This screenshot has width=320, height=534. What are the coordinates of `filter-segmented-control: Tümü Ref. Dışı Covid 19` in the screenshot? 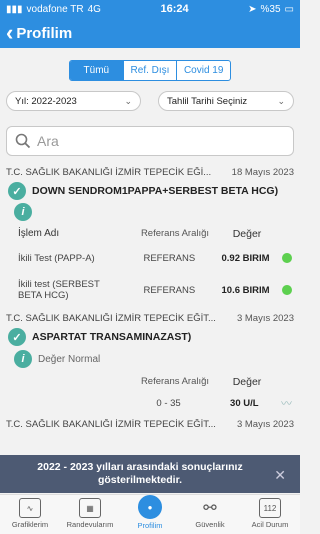 It's located at (150, 70).